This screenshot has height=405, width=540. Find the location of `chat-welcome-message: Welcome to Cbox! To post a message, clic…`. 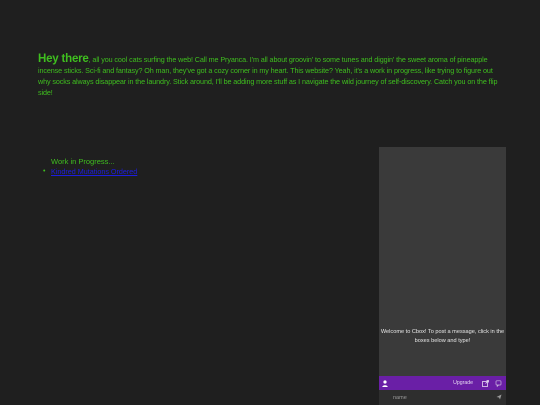

chat-welcome-message: Welcome to Cbox! To post a message, clic… is located at coordinates (442, 336).